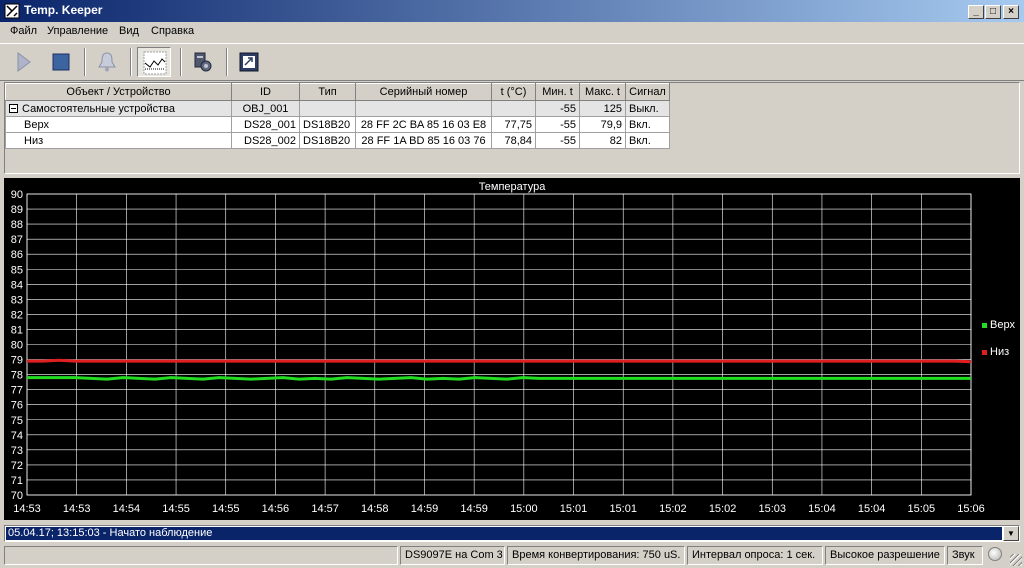  I want to click on bell-icon, so click(107, 62).